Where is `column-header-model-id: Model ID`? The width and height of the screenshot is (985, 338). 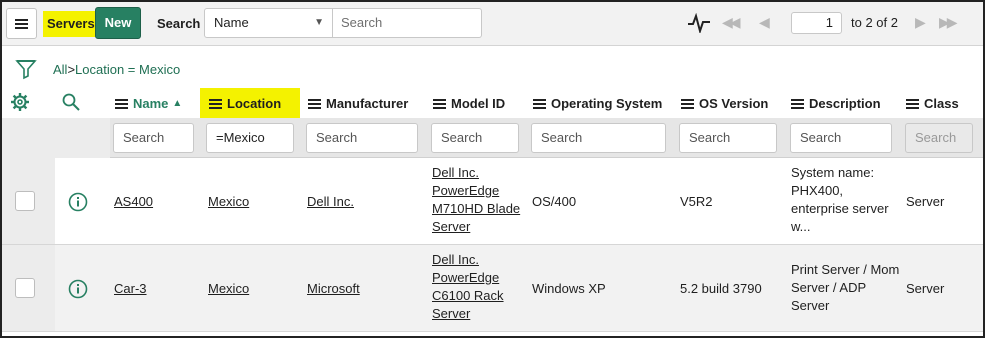
column-header-model-id: Model ID is located at coordinates (469, 103).